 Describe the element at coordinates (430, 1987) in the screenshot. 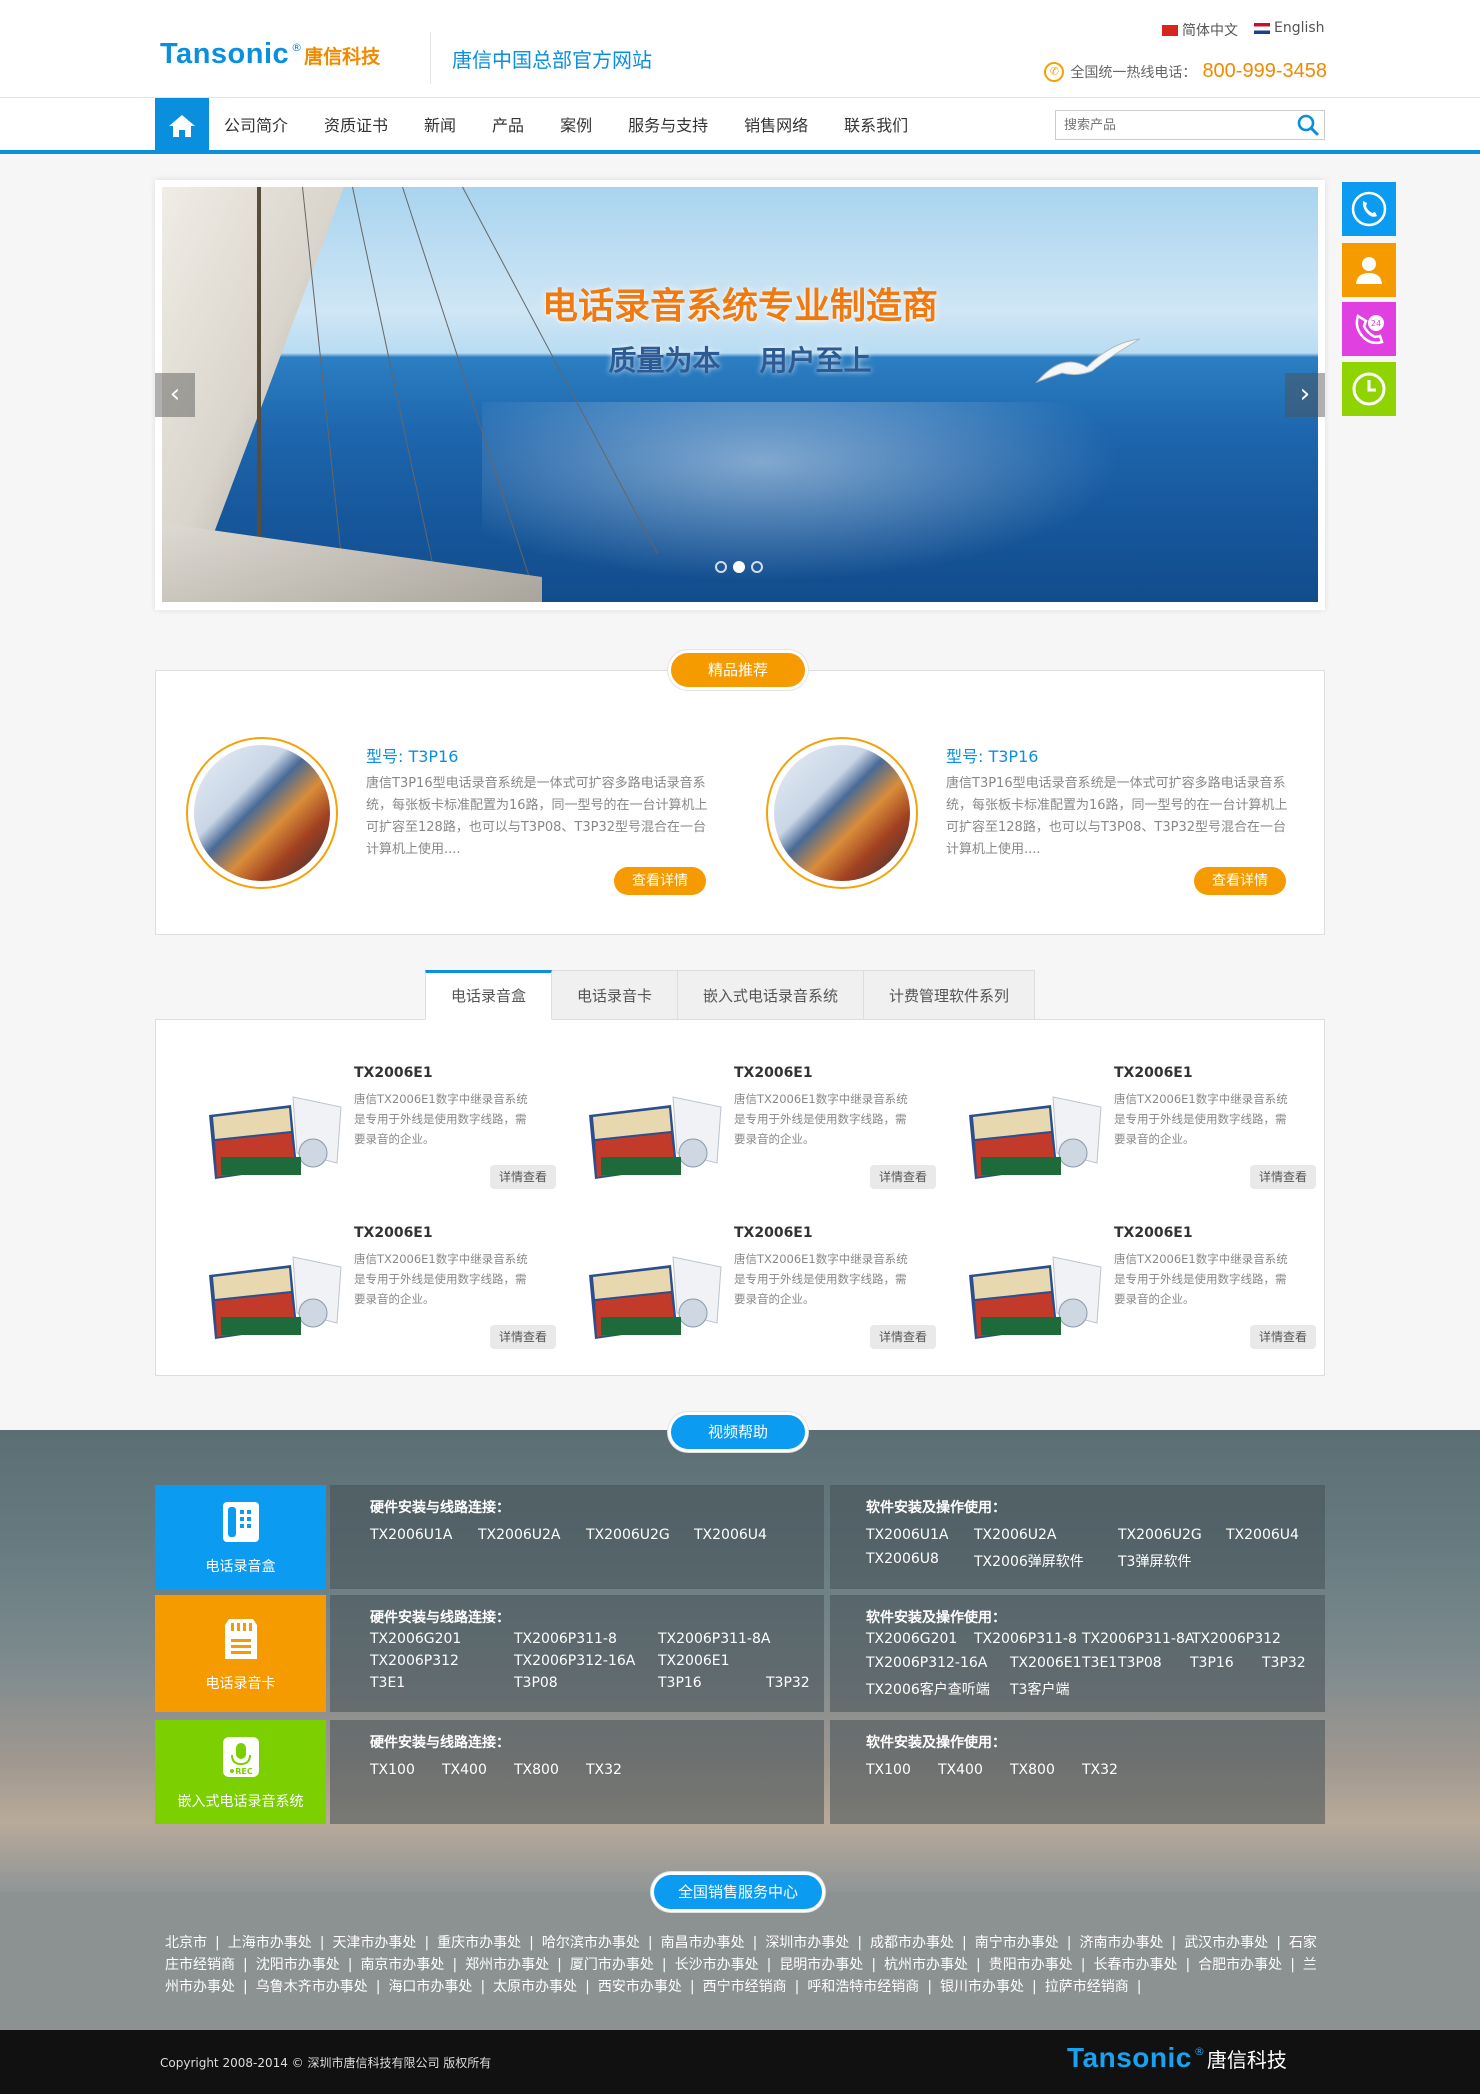

I see `sales-office-link: 海口市办事处` at that location.